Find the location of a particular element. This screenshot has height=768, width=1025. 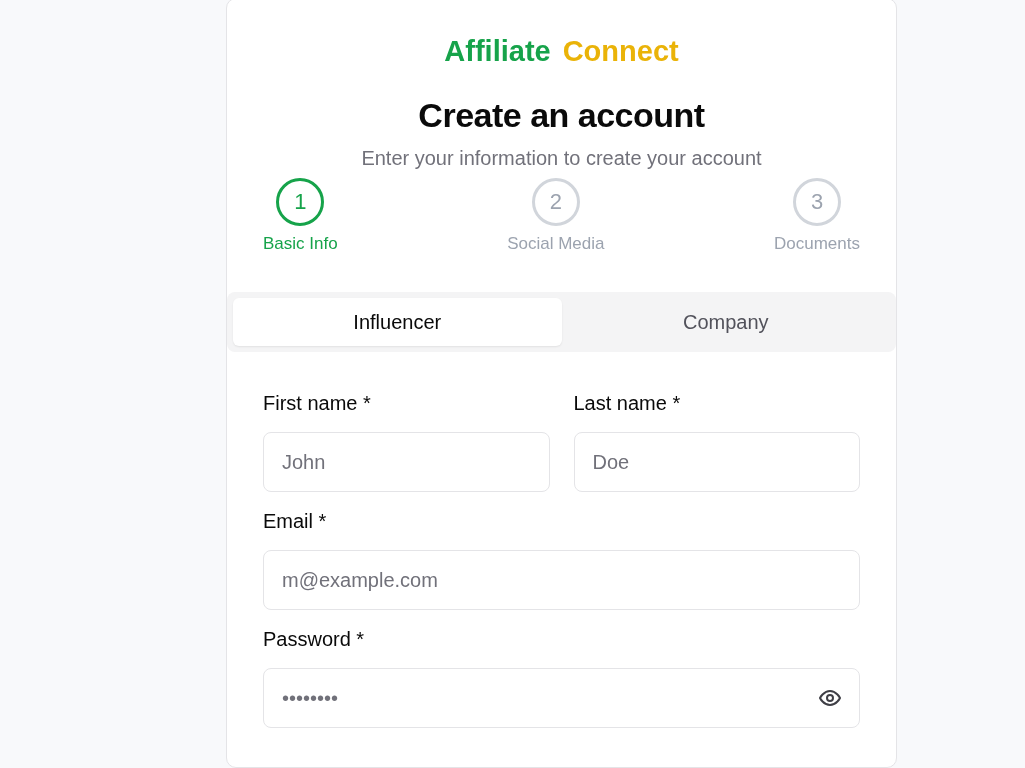

step-label: Documents is located at coordinates (817, 244).